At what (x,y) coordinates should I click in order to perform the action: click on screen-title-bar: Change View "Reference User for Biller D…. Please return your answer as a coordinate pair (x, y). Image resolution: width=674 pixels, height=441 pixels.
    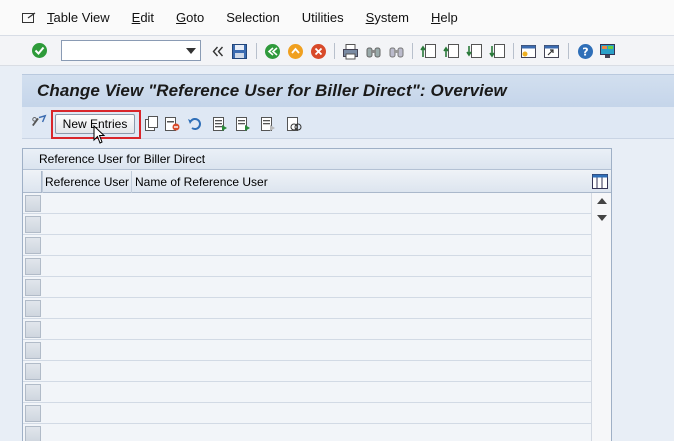
    Looking at the image, I should click on (348, 90).